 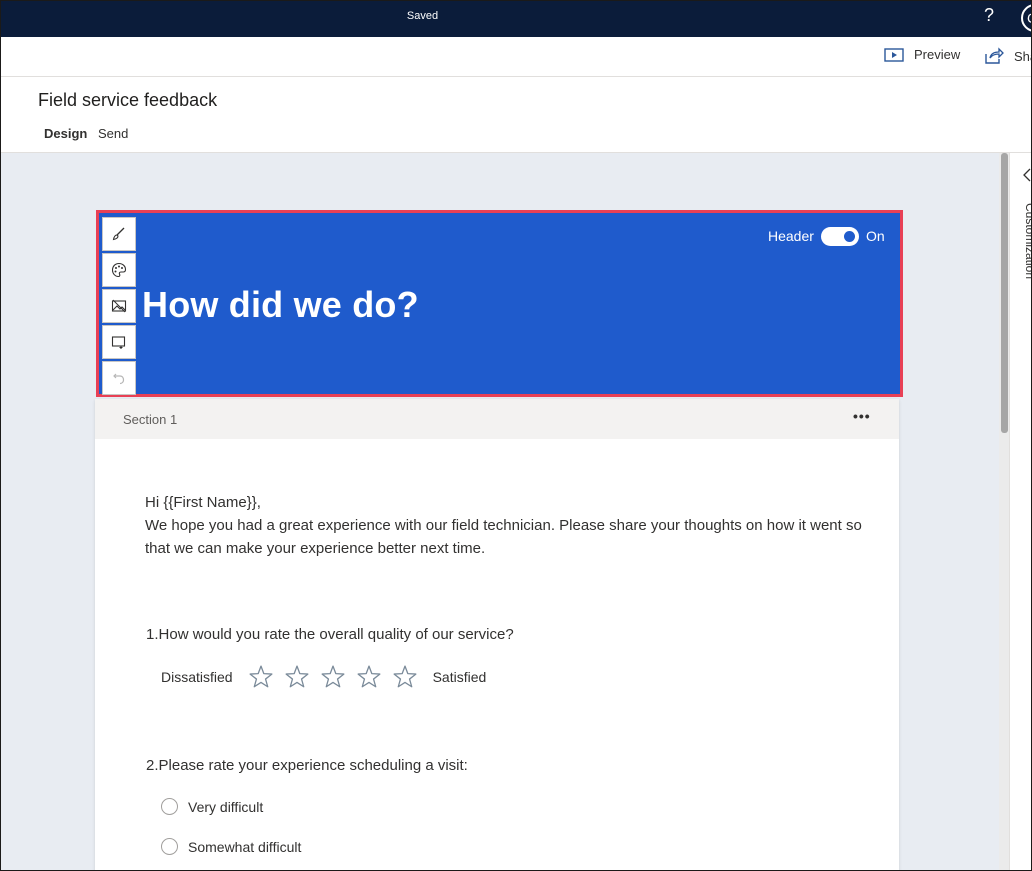 I want to click on radio-option-label: Very difficult, so click(x=226, y=806).